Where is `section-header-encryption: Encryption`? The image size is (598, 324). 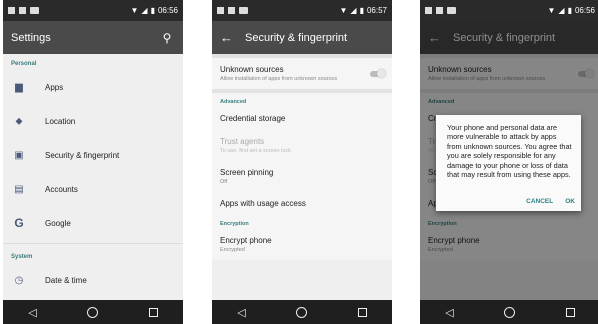 section-header-encryption: Encryption is located at coordinates (234, 224).